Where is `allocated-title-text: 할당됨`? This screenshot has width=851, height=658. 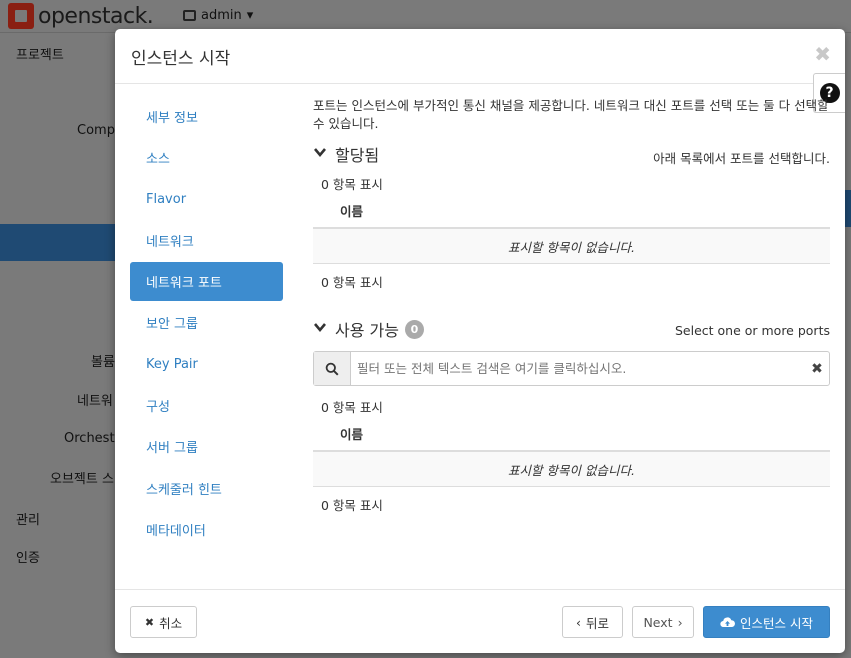 allocated-title-text: 할당됨 is located at coordinates (357, 155).